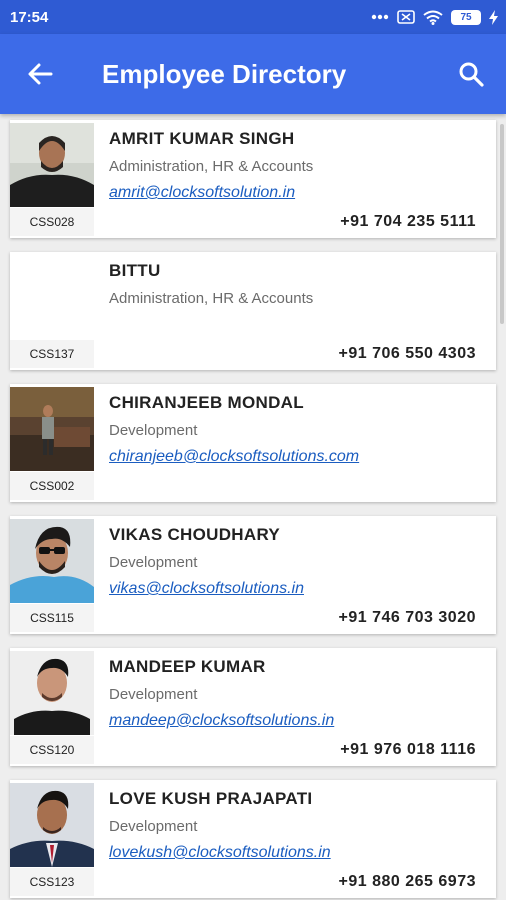 The height and width of the screenshot is (900, 506). Describe the element at coordinates (52, 486) in the screenshot. I see `employee-code: CSS002` at that location.